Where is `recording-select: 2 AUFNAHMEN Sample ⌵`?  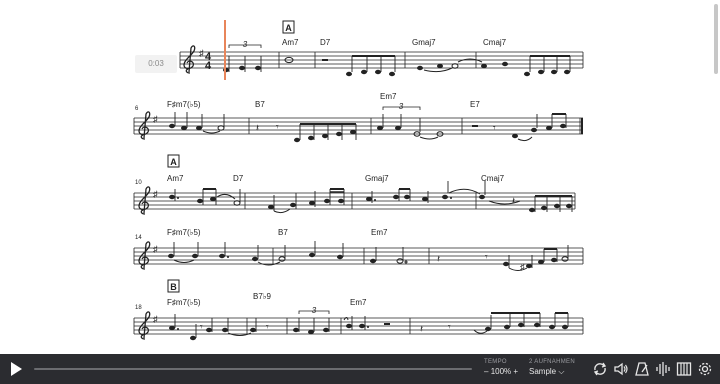 recording-select: 2 AUFNAHMEN Sample ⌵ is located at coordinates (552, 368).